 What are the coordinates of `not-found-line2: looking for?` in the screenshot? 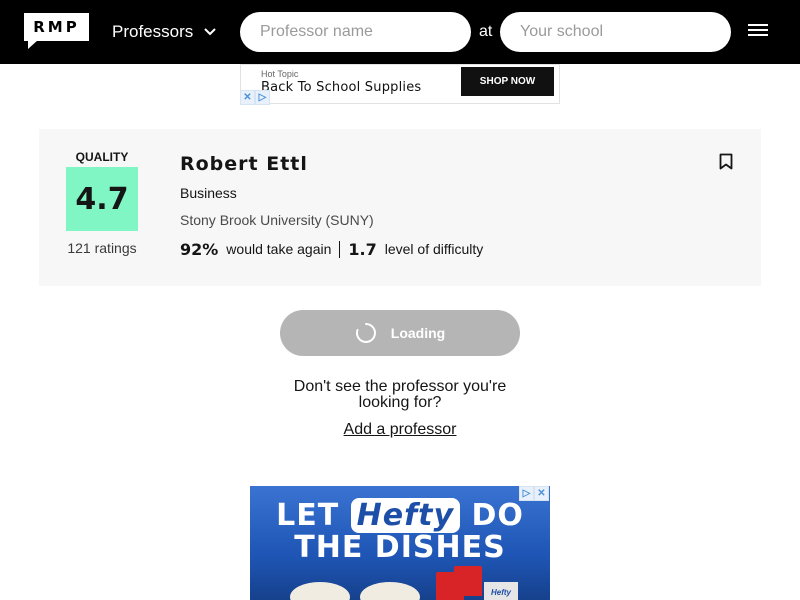 It's located at (400, 402).